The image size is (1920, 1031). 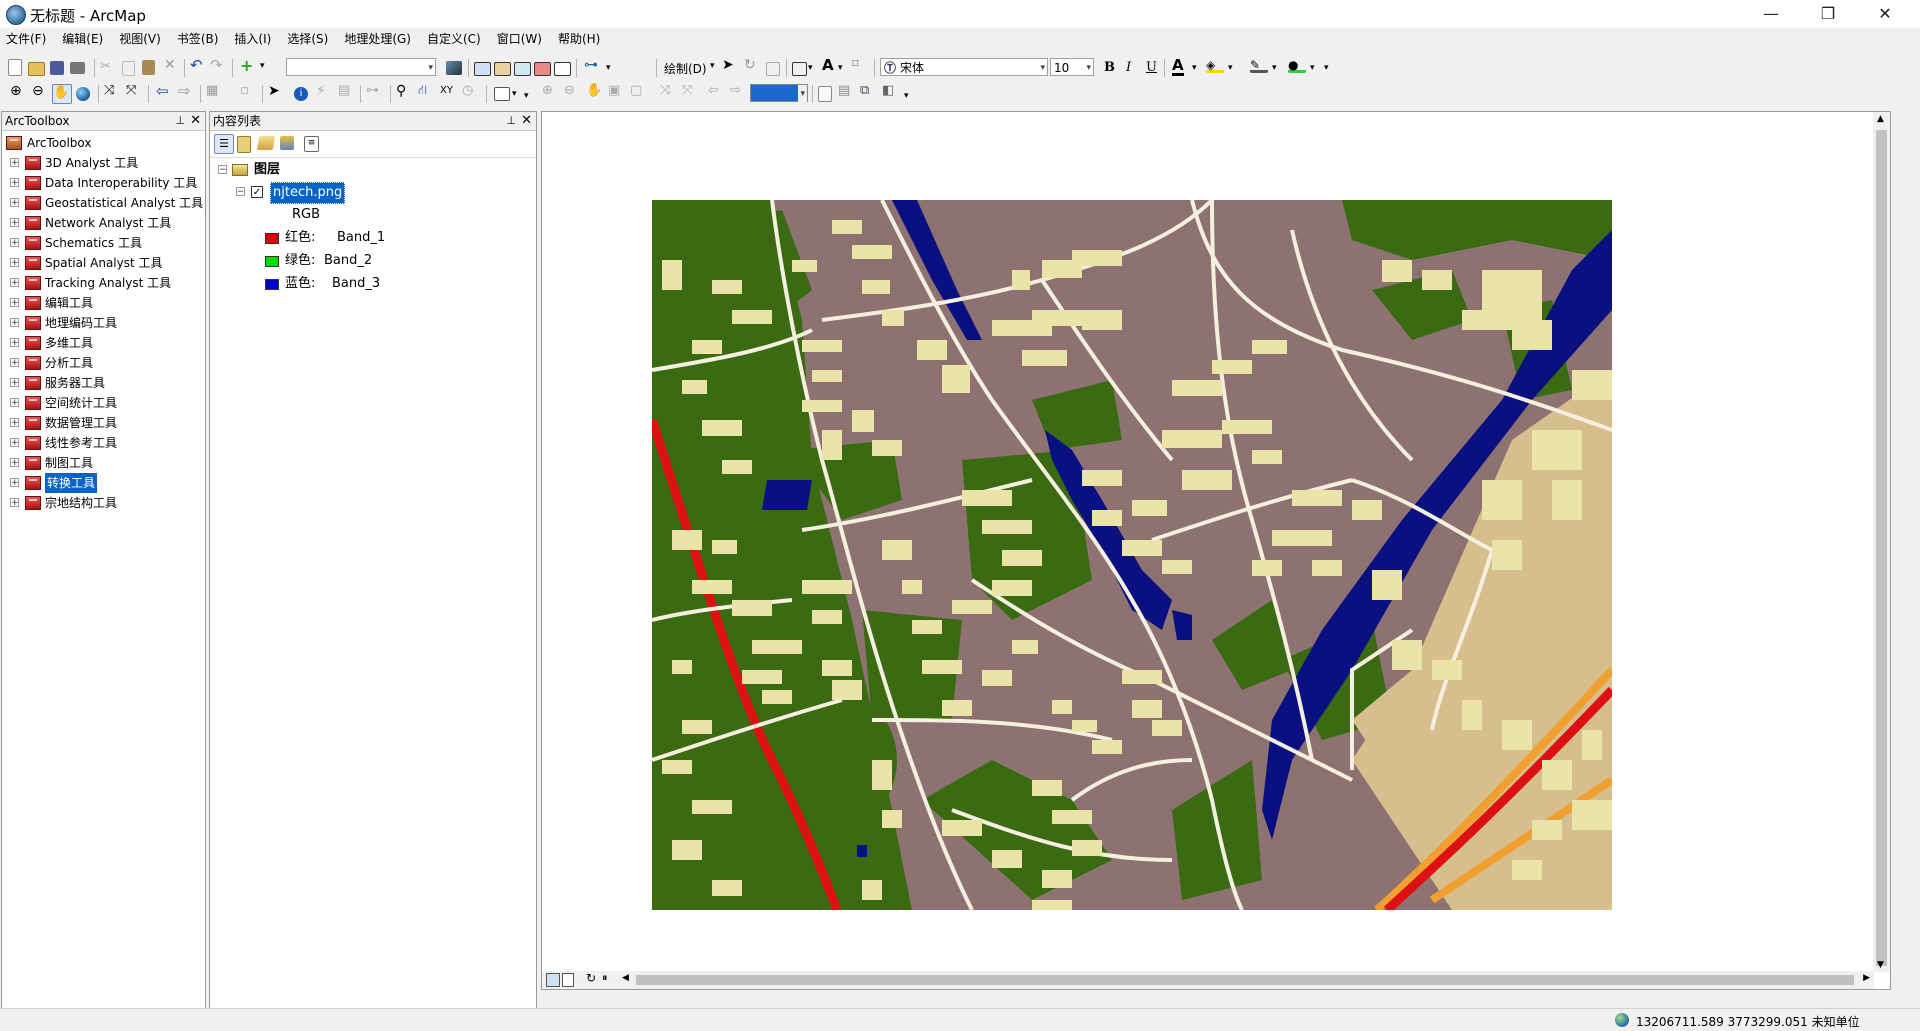 I want to click on data-view-icon, so click(x=553, y=980).